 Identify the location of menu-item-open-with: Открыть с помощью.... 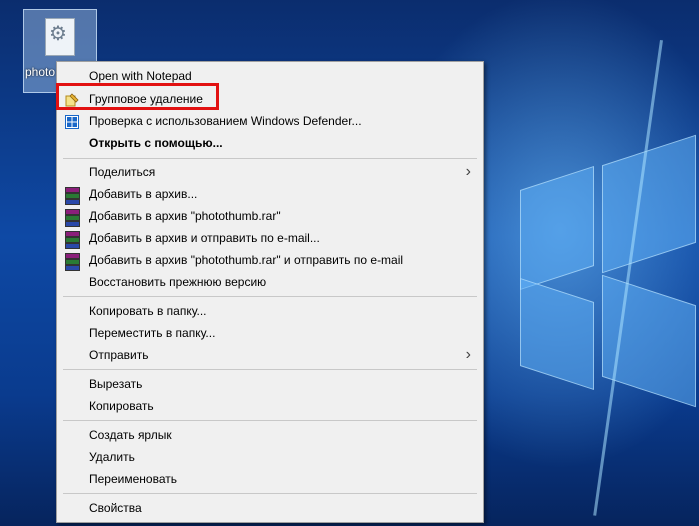
(270, 143).